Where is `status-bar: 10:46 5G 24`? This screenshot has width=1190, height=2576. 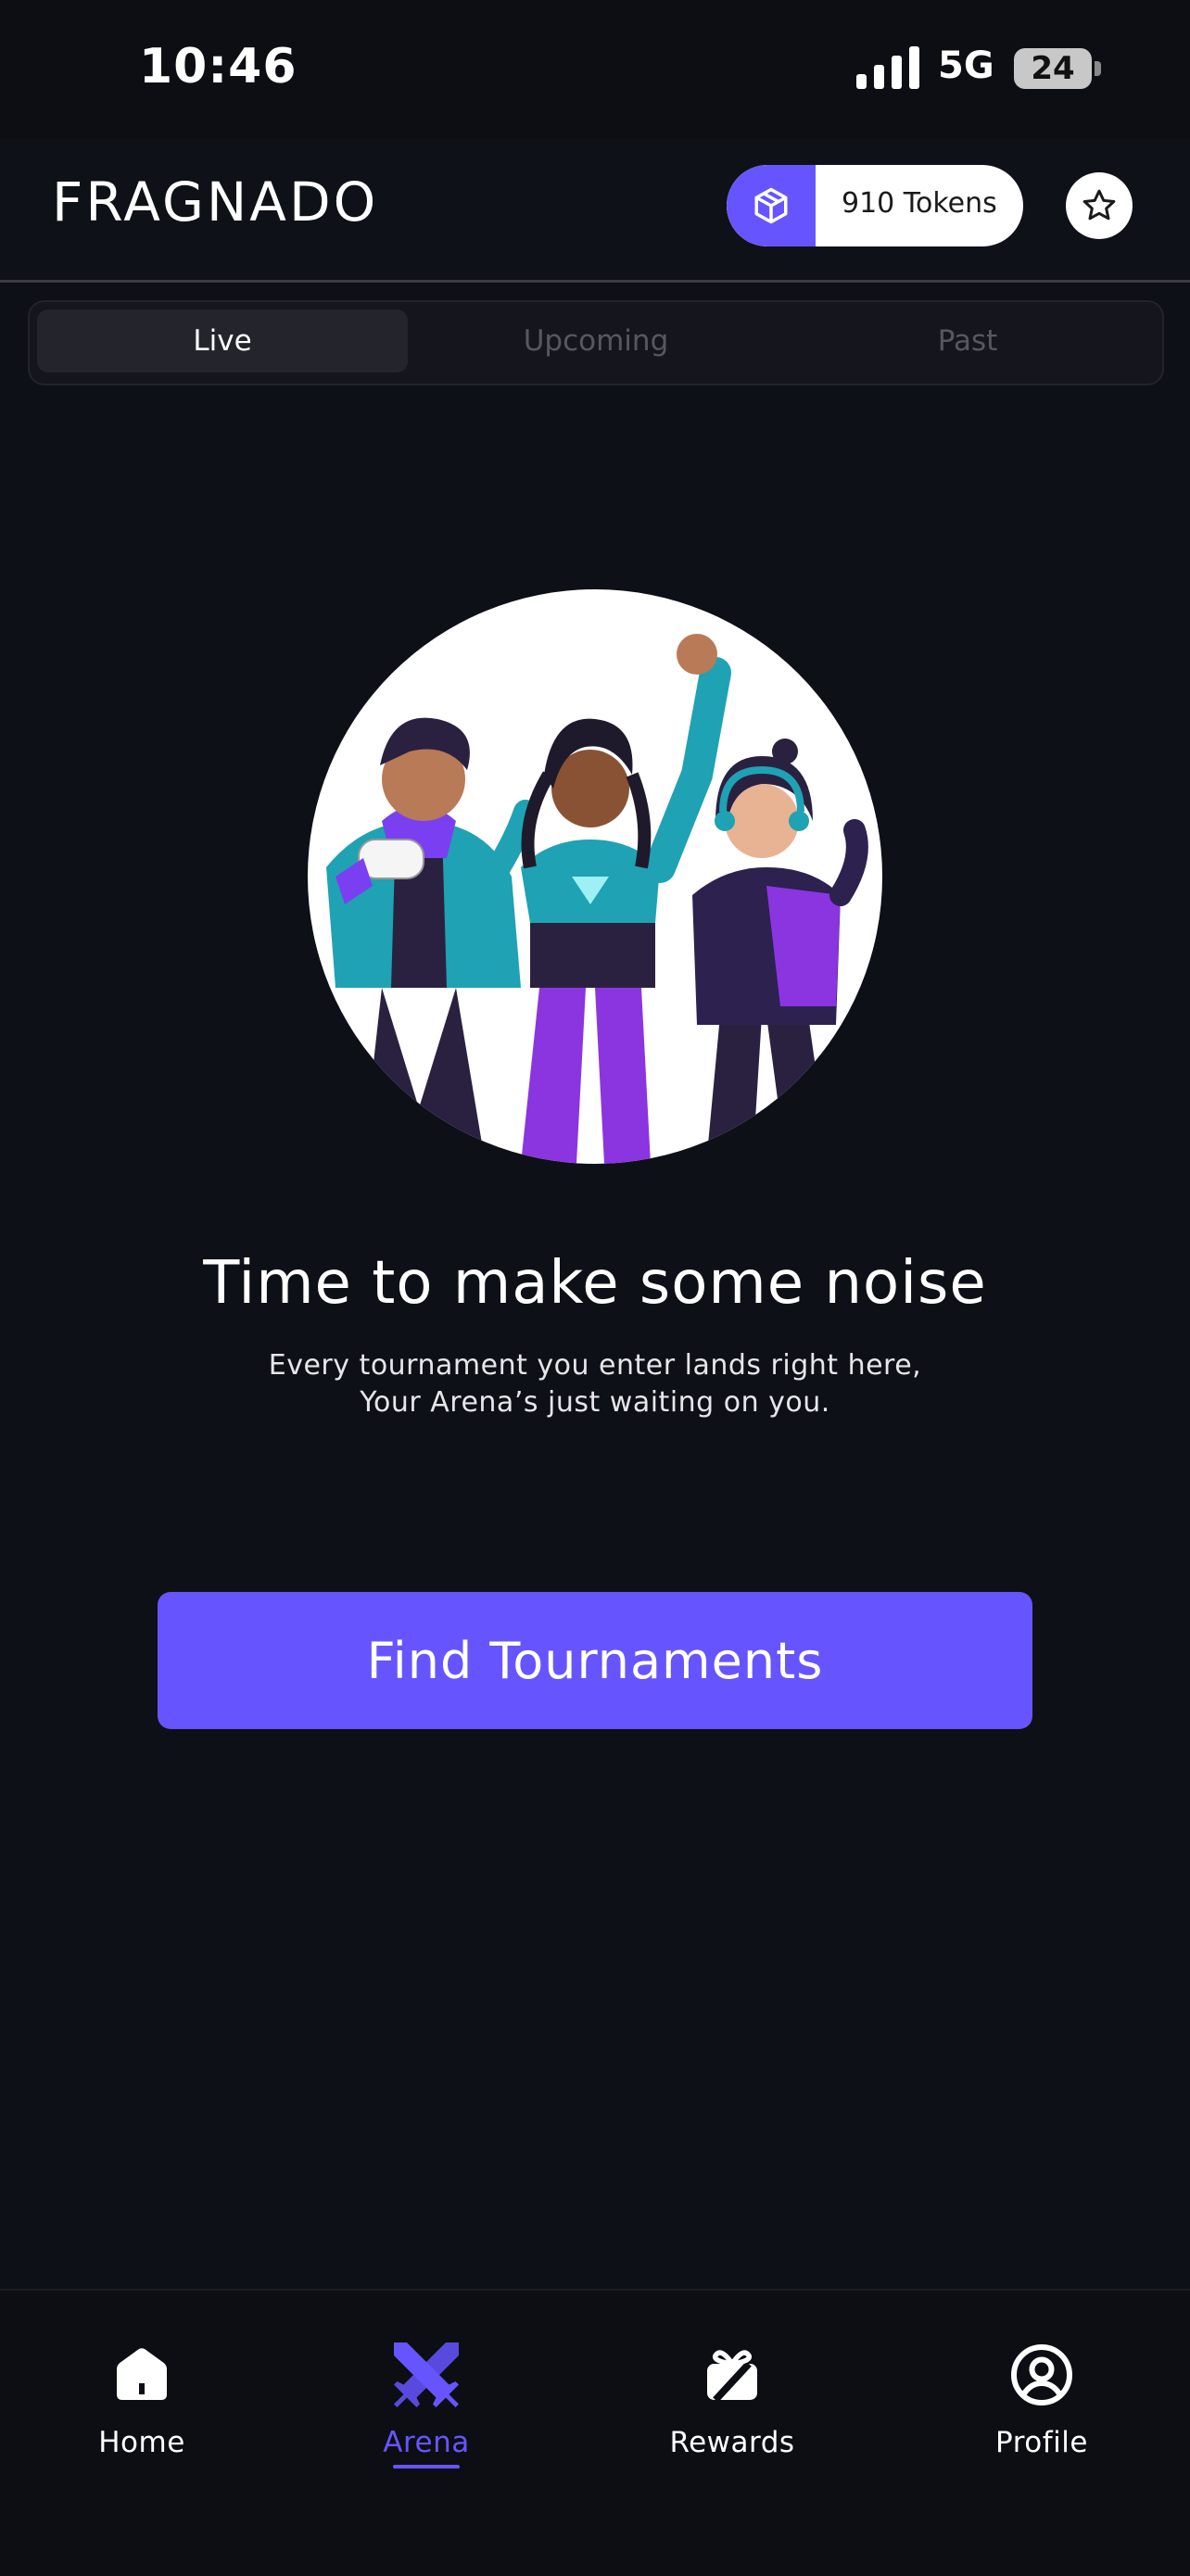
status-bar: 10:46 5G 24 is located at coordinates (595, 69).